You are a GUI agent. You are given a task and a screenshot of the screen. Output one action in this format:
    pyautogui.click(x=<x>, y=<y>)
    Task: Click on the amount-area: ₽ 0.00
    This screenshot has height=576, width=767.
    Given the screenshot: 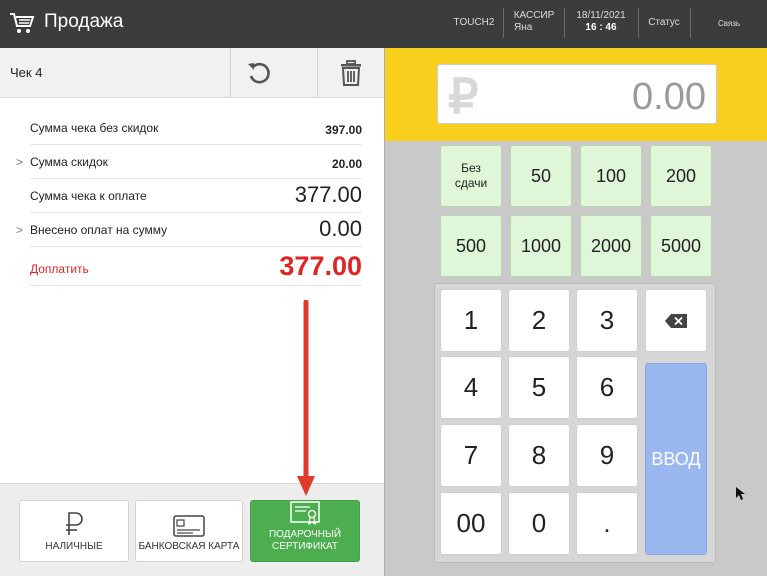 What is the action you would take?
    pyautogui.click(x=576, y=94)
    